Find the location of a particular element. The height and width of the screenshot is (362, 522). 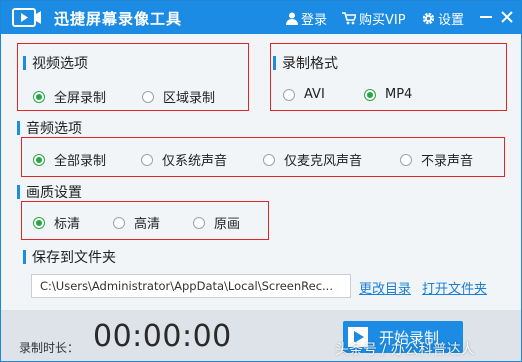

change-directory-link: 更改目录 is located at coordinates (385, 287).